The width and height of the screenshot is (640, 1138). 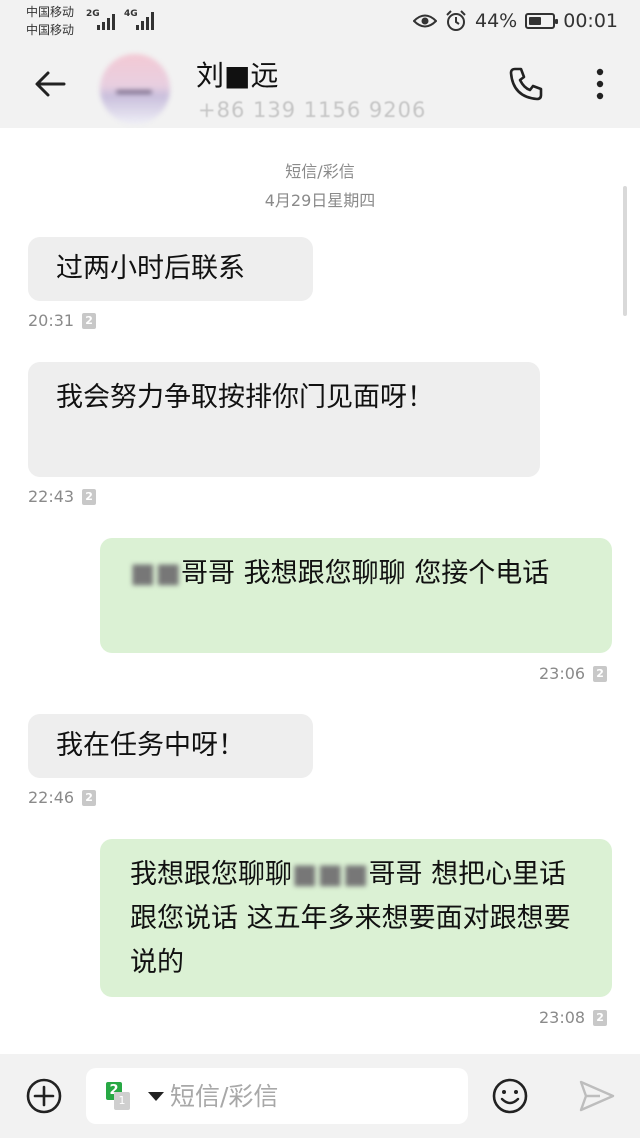 What do you see at coordinates (150, 745) in the screenshot?
I see `message-text: 我在任务中呀！` at bounding box center [150, 745].